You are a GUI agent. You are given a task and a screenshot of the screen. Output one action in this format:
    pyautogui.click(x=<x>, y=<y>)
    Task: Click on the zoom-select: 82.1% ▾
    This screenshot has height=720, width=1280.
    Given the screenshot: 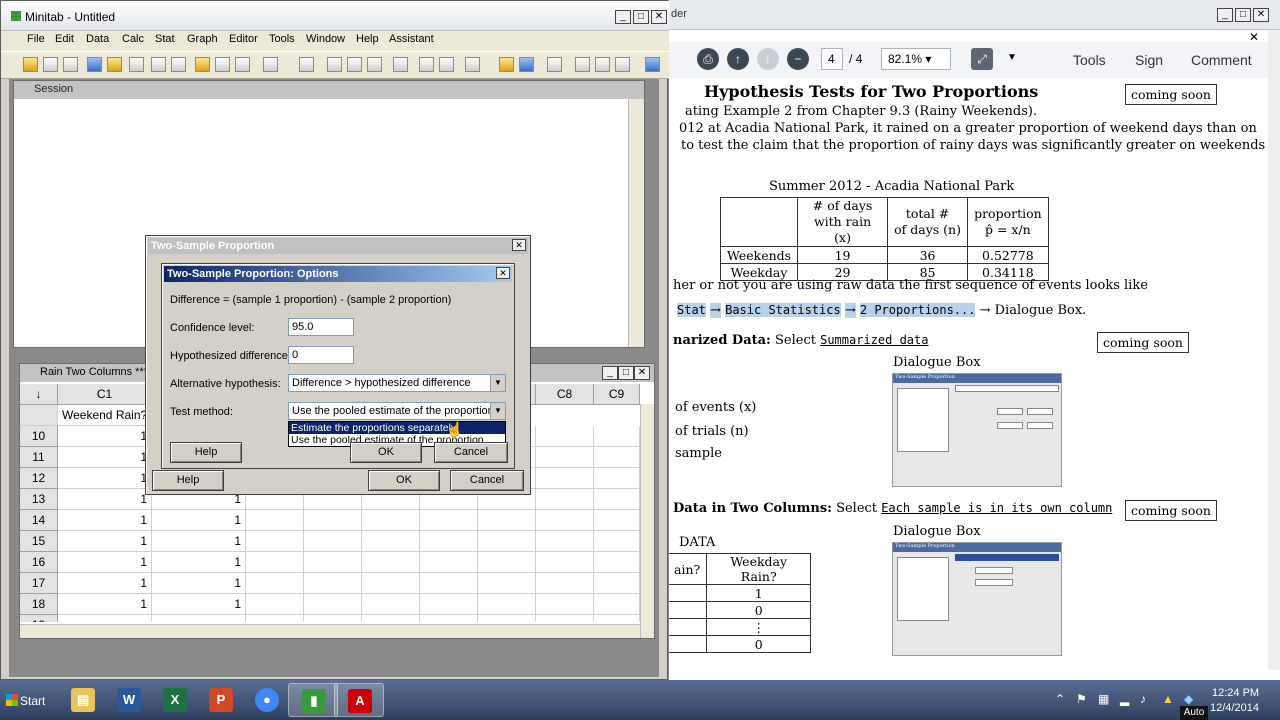 What is the action you would take?
    pyautogui.click(x=916, y=59)
    